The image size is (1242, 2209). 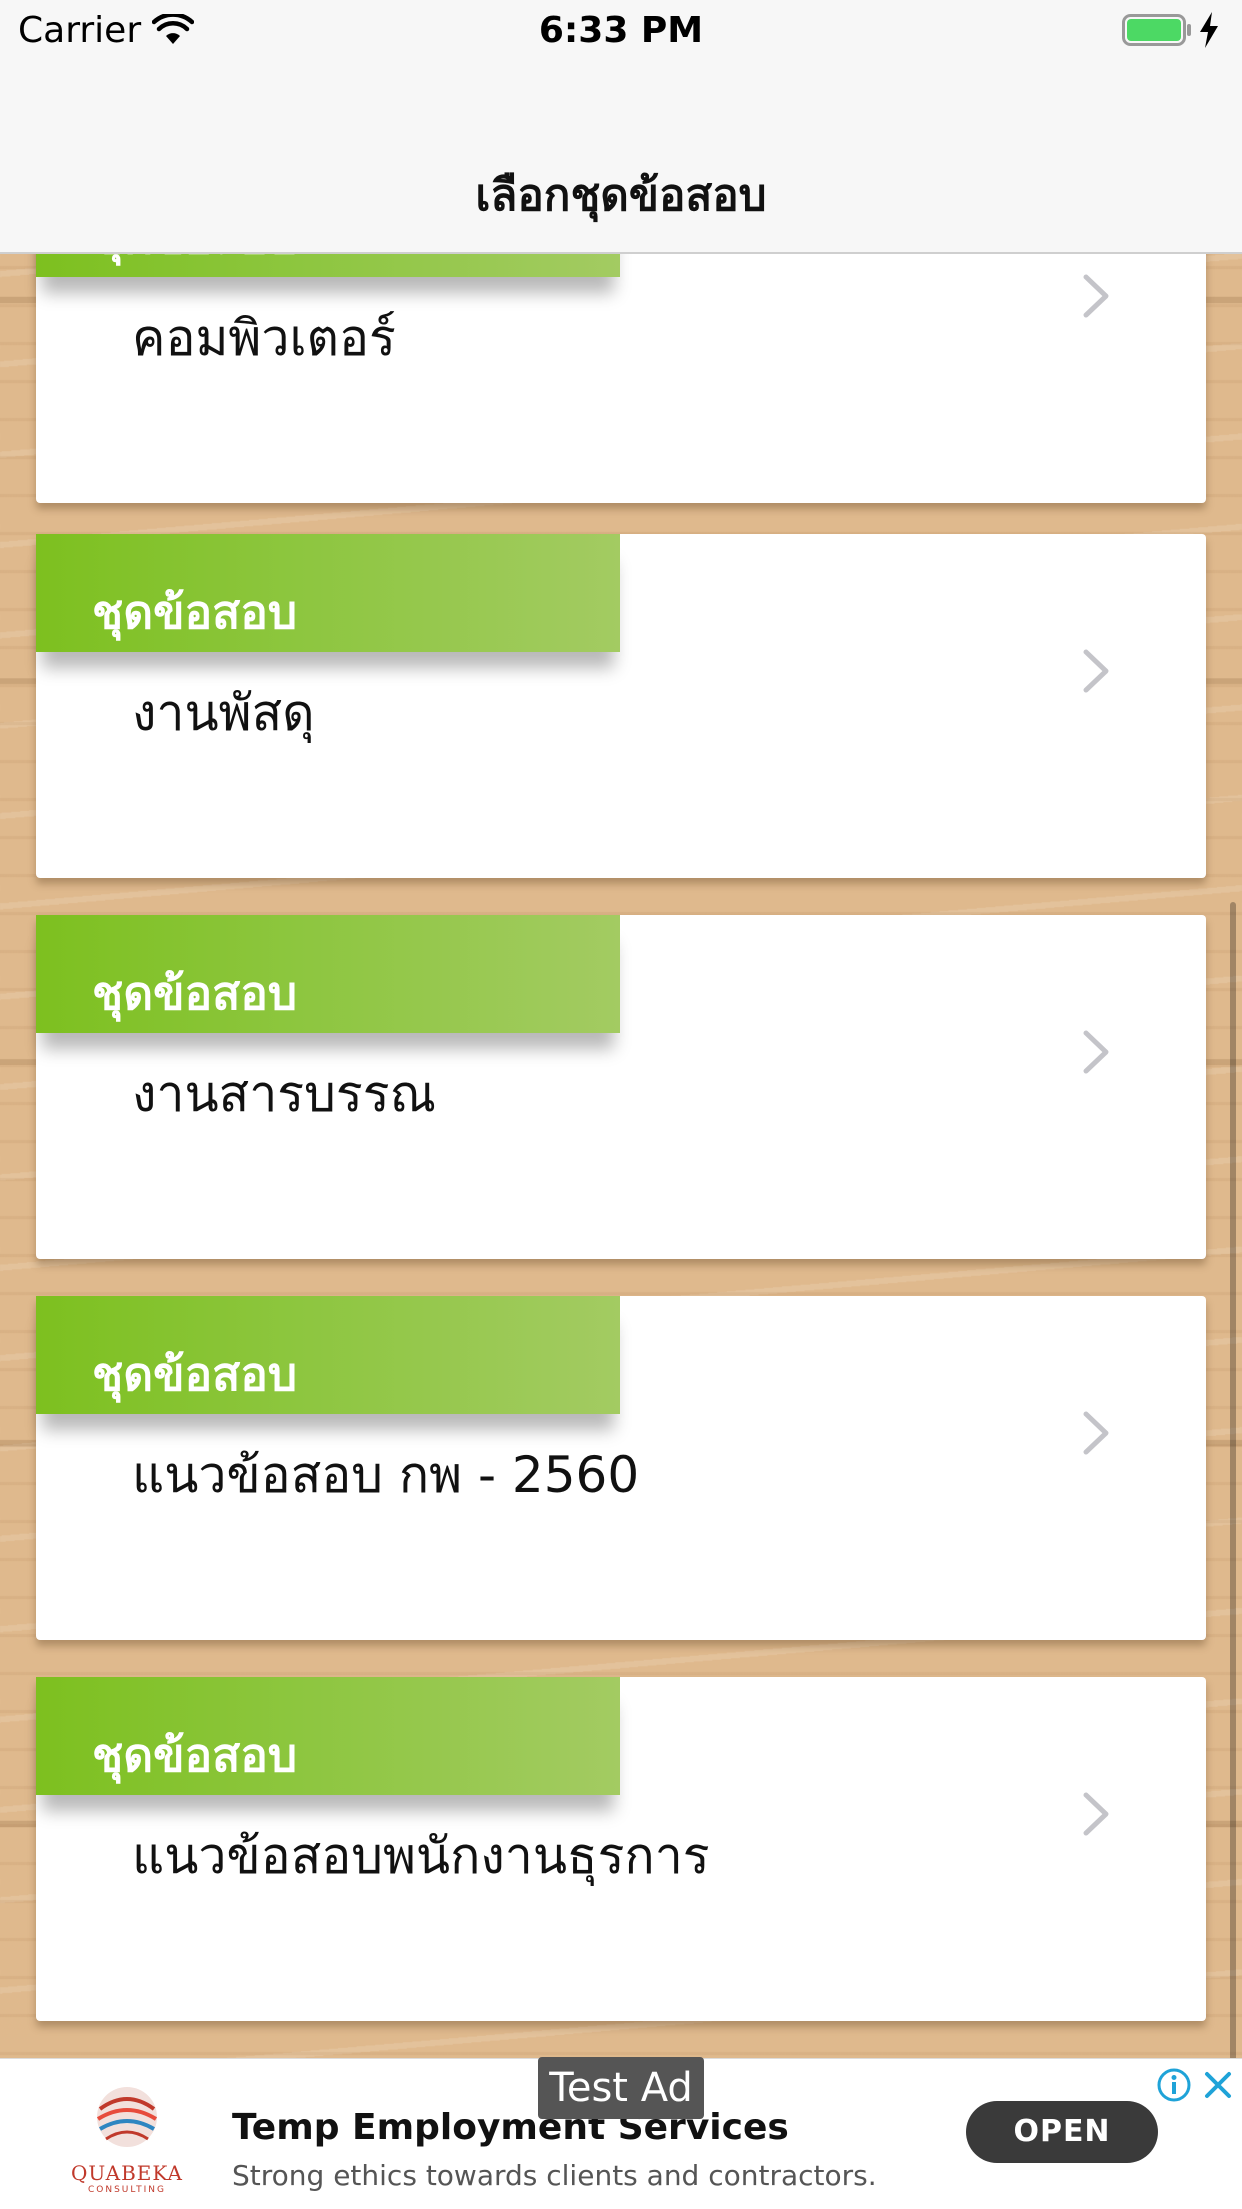 What do you see at coordinates (621, 1087) in the screenshot?
I see `list-item-correspondence: ชุดข้อสอบ งานสารบรรณ` at bounding box center [621, 1087].